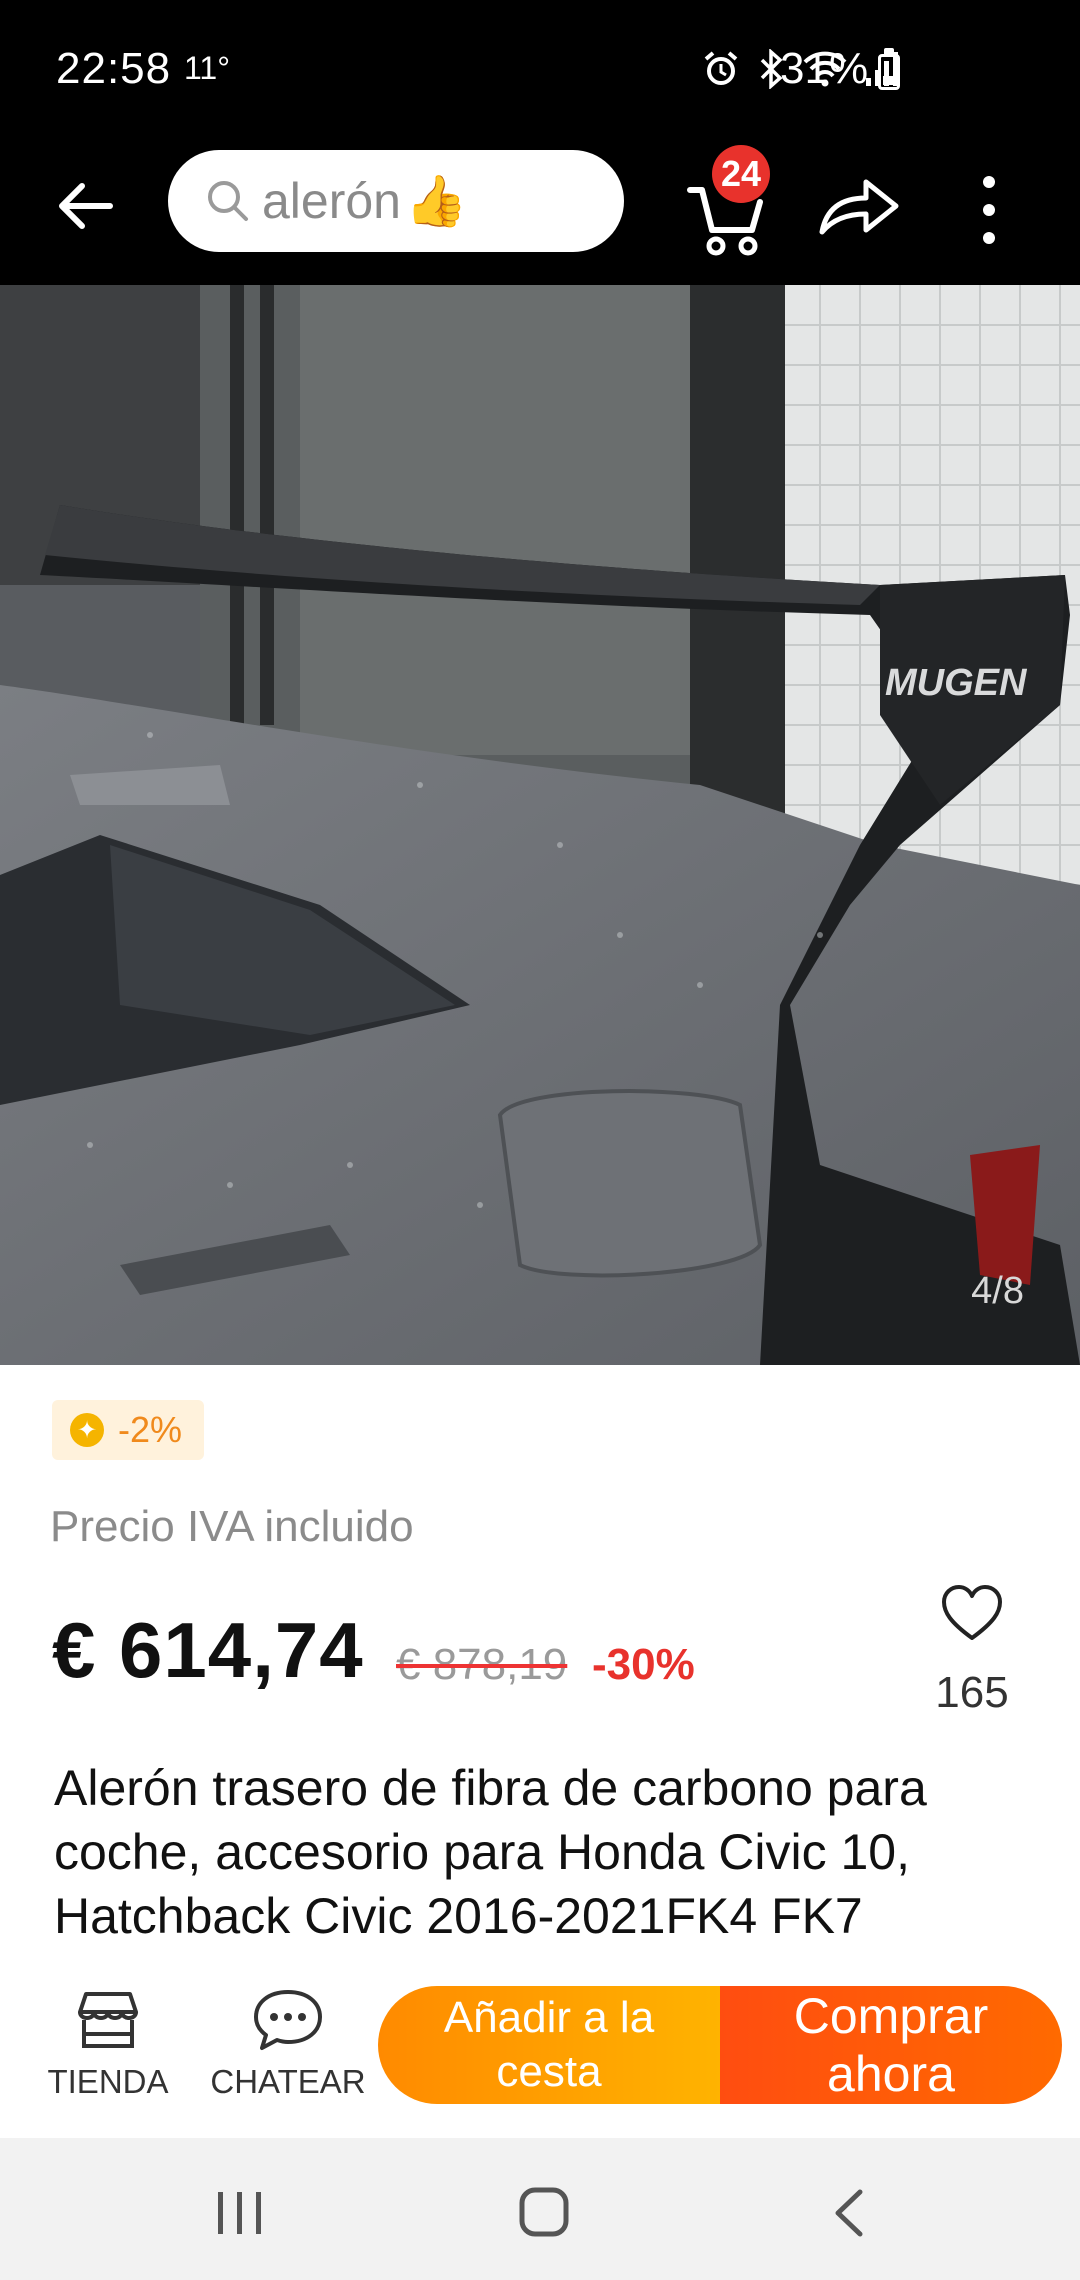 The image size is (1080, 2280). What do you see at coordinates (721, 68) in the screenshot?
I see `alarm-icon` at bounding box center [721, 68].